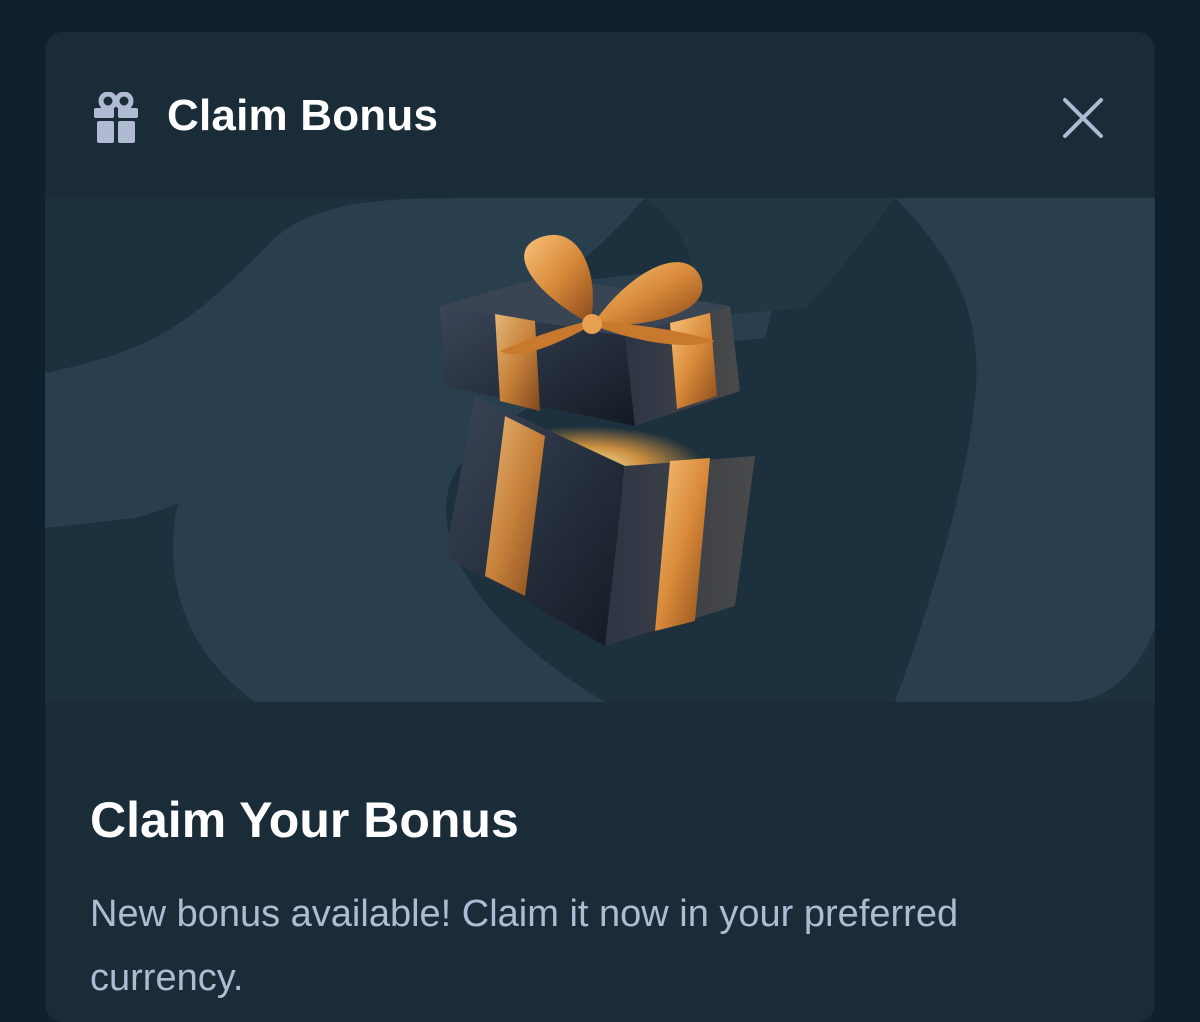 The width and height of the screenshot is (1200, 1022). Describe the element at coordinates (303, 115) in the screenshot. I see `modal-title: Claim Bonus` at that location.